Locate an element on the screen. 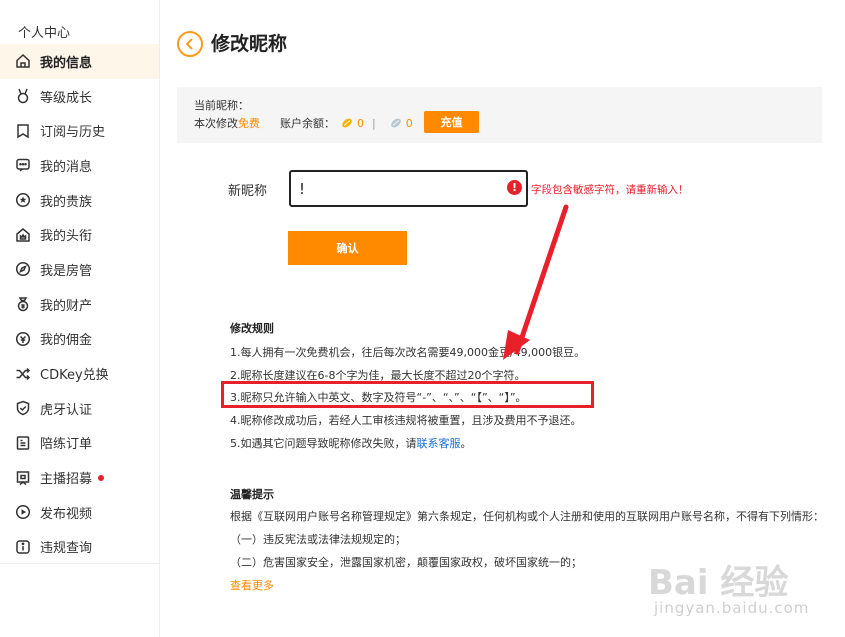 The image size is (845, 637). sidebar-title: 个人中心 is located at coordinates (44, 33).